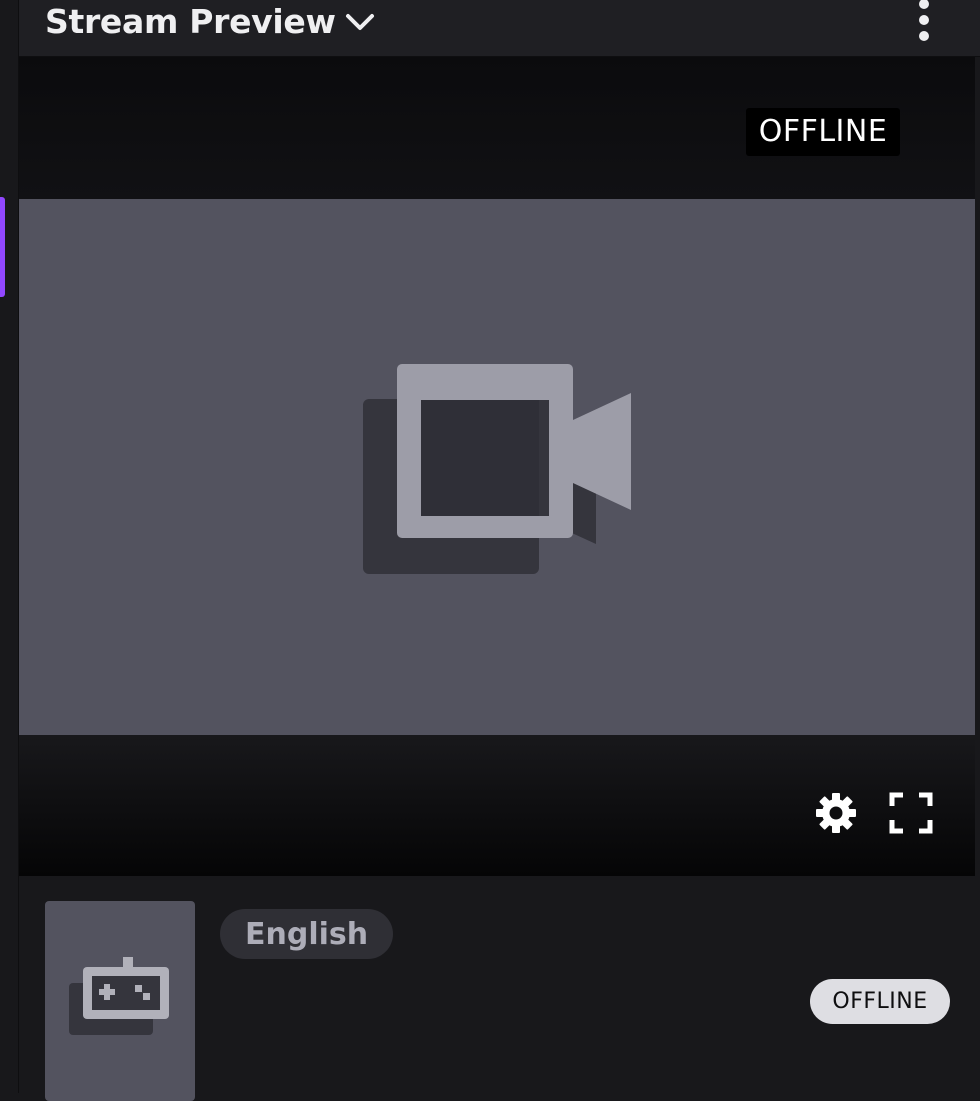 The image size is (980, 1101). What do you see at coordinates (880, 1001) in the screenshot?
I see `status-badge: OFFLINE` at bounding box center [880, 1001].